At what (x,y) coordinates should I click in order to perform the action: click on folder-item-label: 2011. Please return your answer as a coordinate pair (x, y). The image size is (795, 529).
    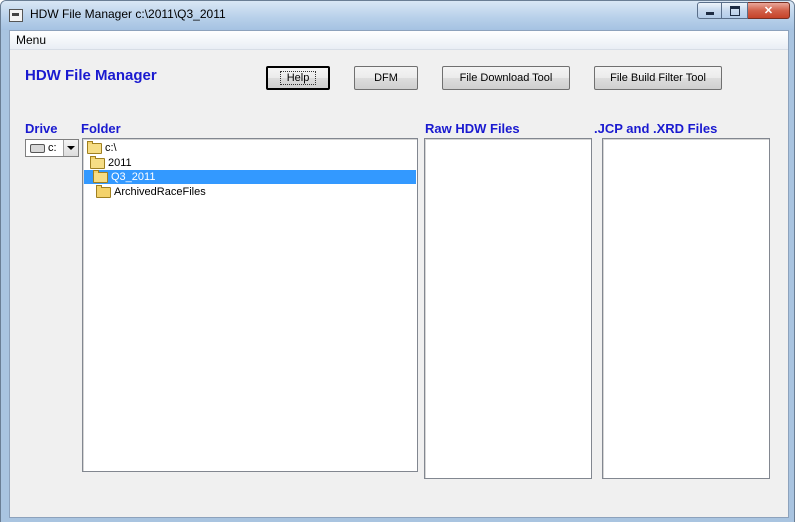
    Looking at the image, I should click on (120, 163).